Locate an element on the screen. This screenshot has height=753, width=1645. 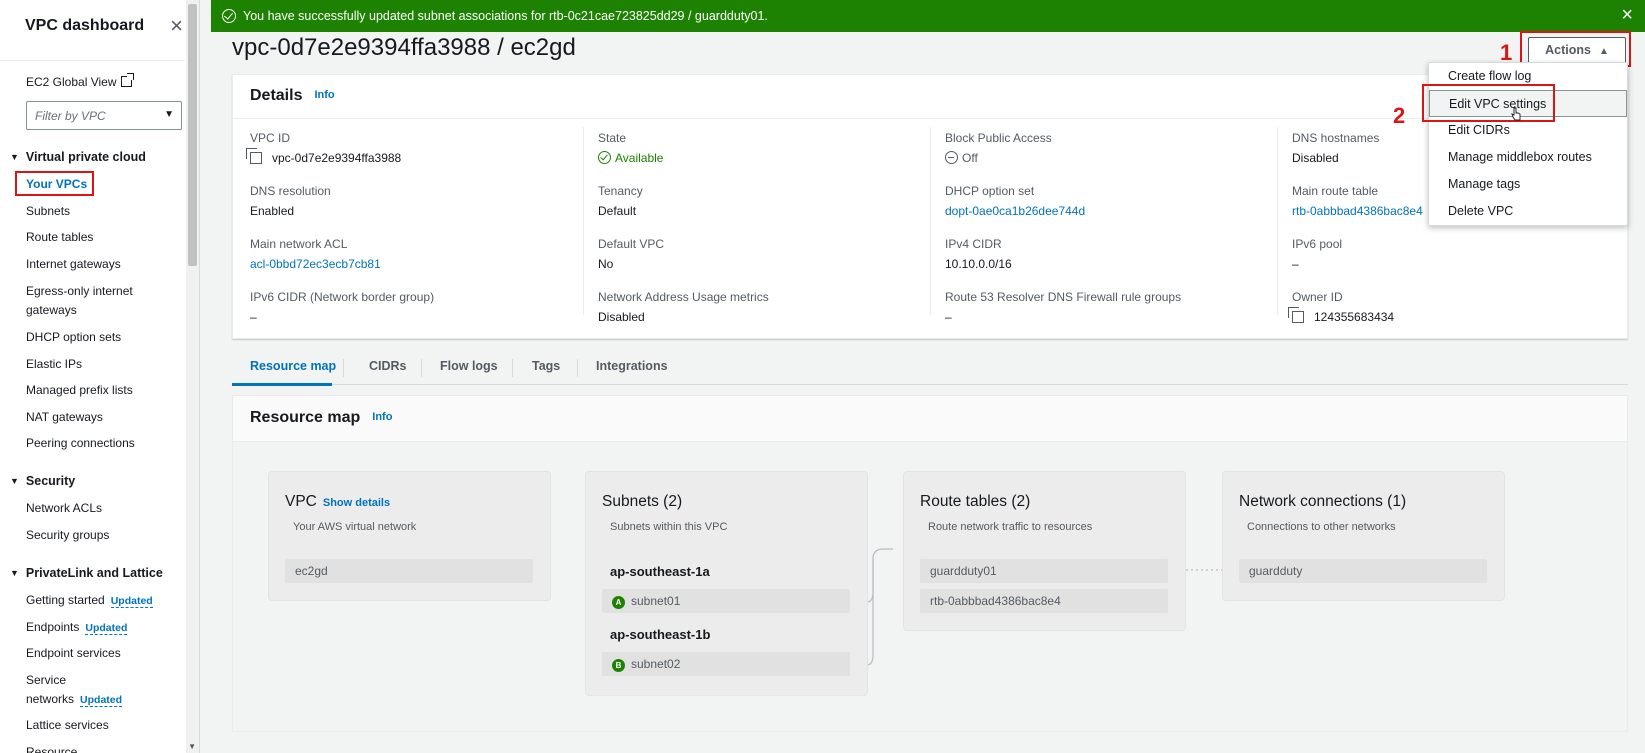
vpc-item: ec2gd is located at coordinates (409, 571).